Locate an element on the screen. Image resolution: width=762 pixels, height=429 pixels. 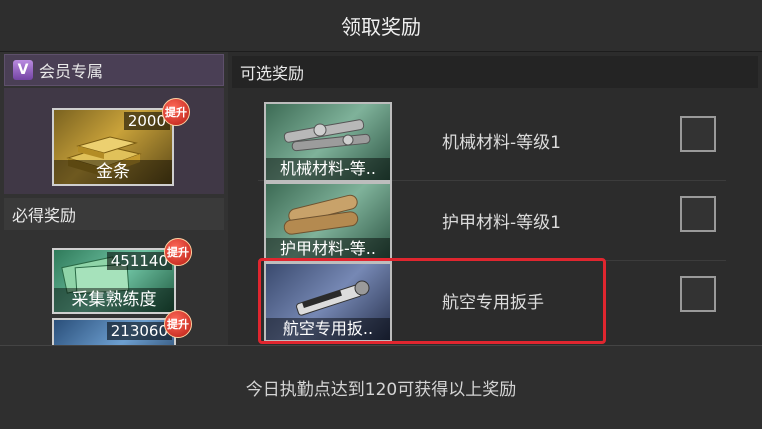
optional-section-title: 可选奖励 is located at coordinates (272, 73).